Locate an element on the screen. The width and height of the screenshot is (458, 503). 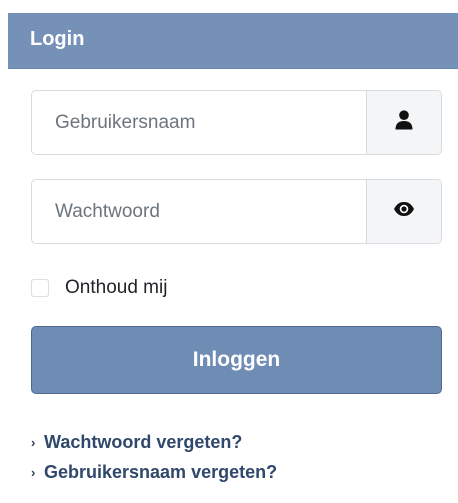
user-icon is located at coordinates (404, 122).